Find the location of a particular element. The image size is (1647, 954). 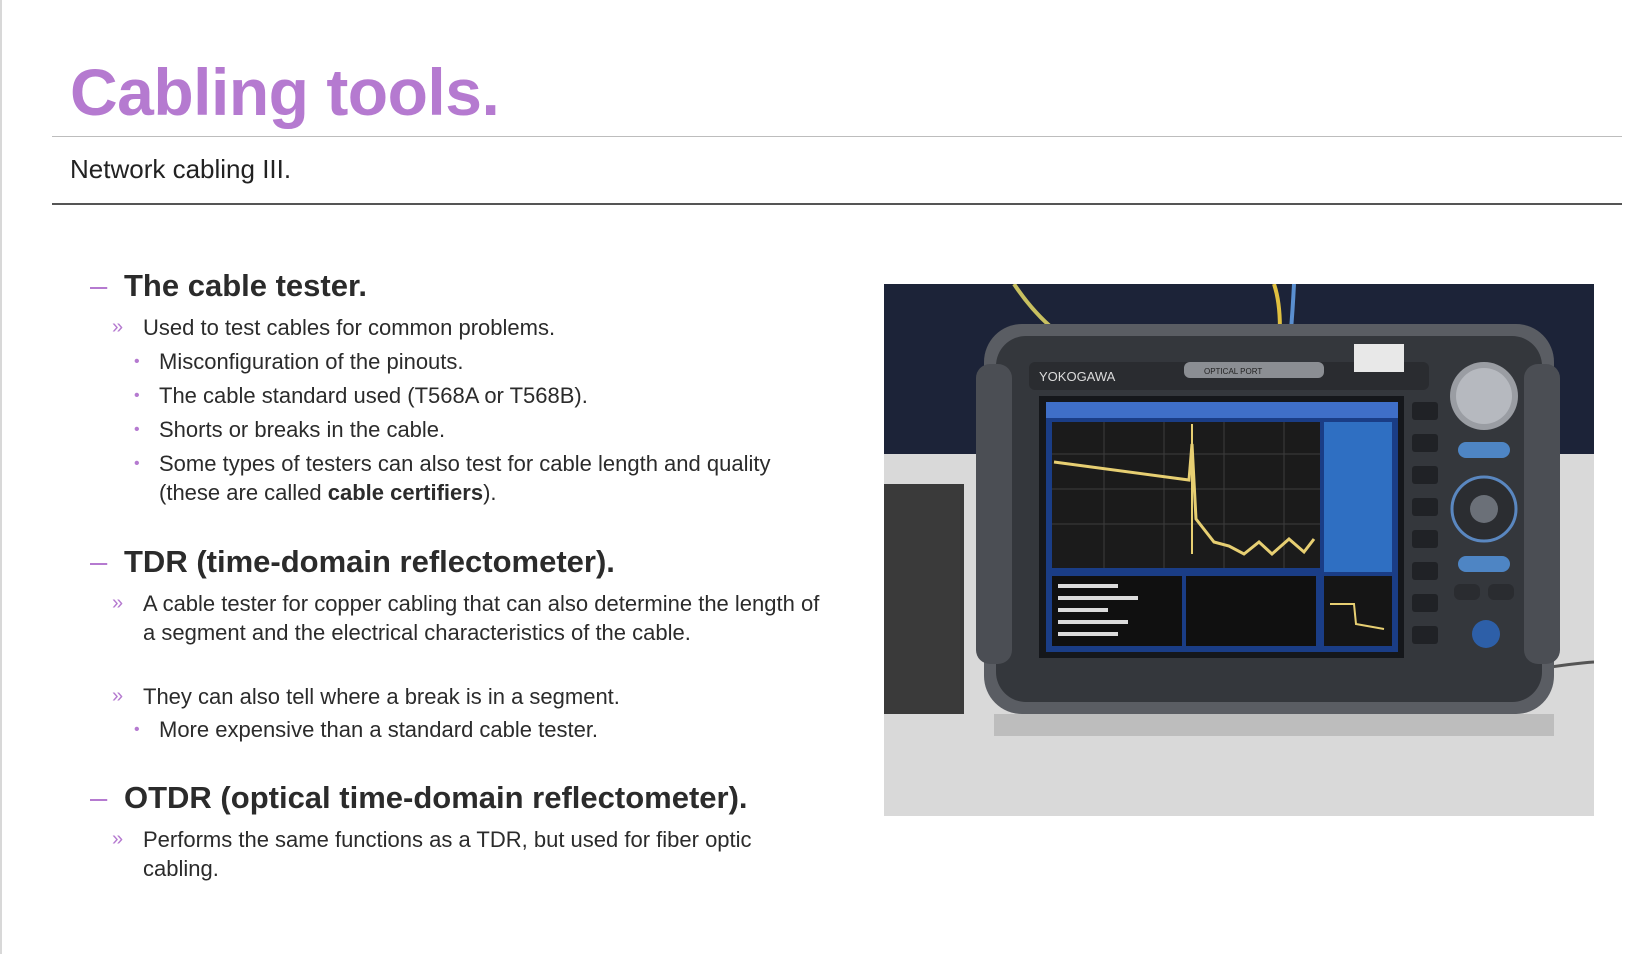

title-divider is located at coordinates (837, 136).